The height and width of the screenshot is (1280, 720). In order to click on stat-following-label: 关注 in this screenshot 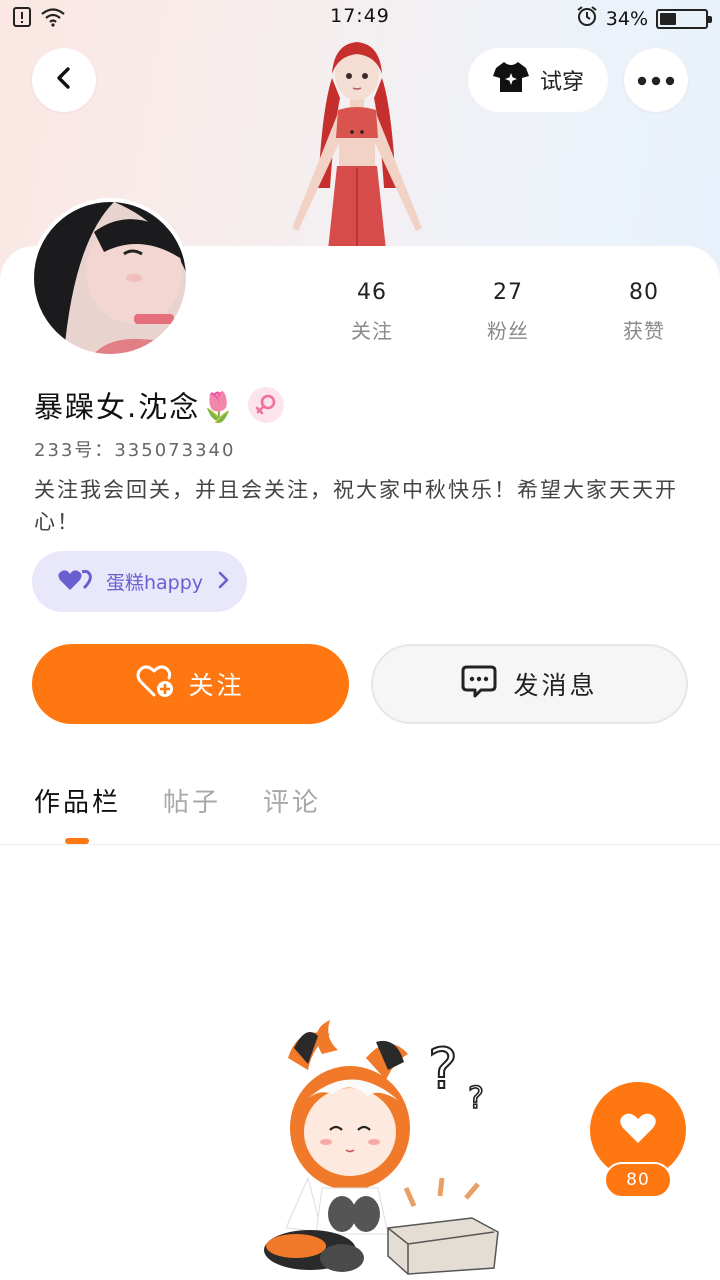, I will do `click(372, 331)`.